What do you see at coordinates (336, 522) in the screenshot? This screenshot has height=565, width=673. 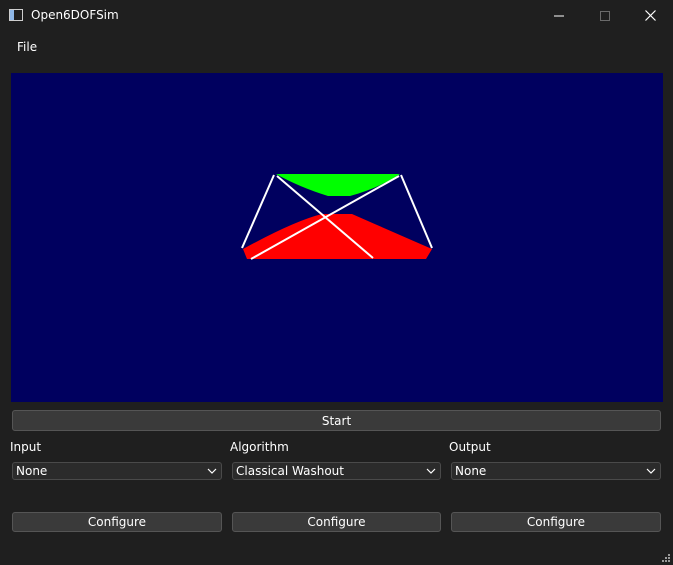 I see `configure-algorithm-button: Configure` at bounding box center [336, 522].